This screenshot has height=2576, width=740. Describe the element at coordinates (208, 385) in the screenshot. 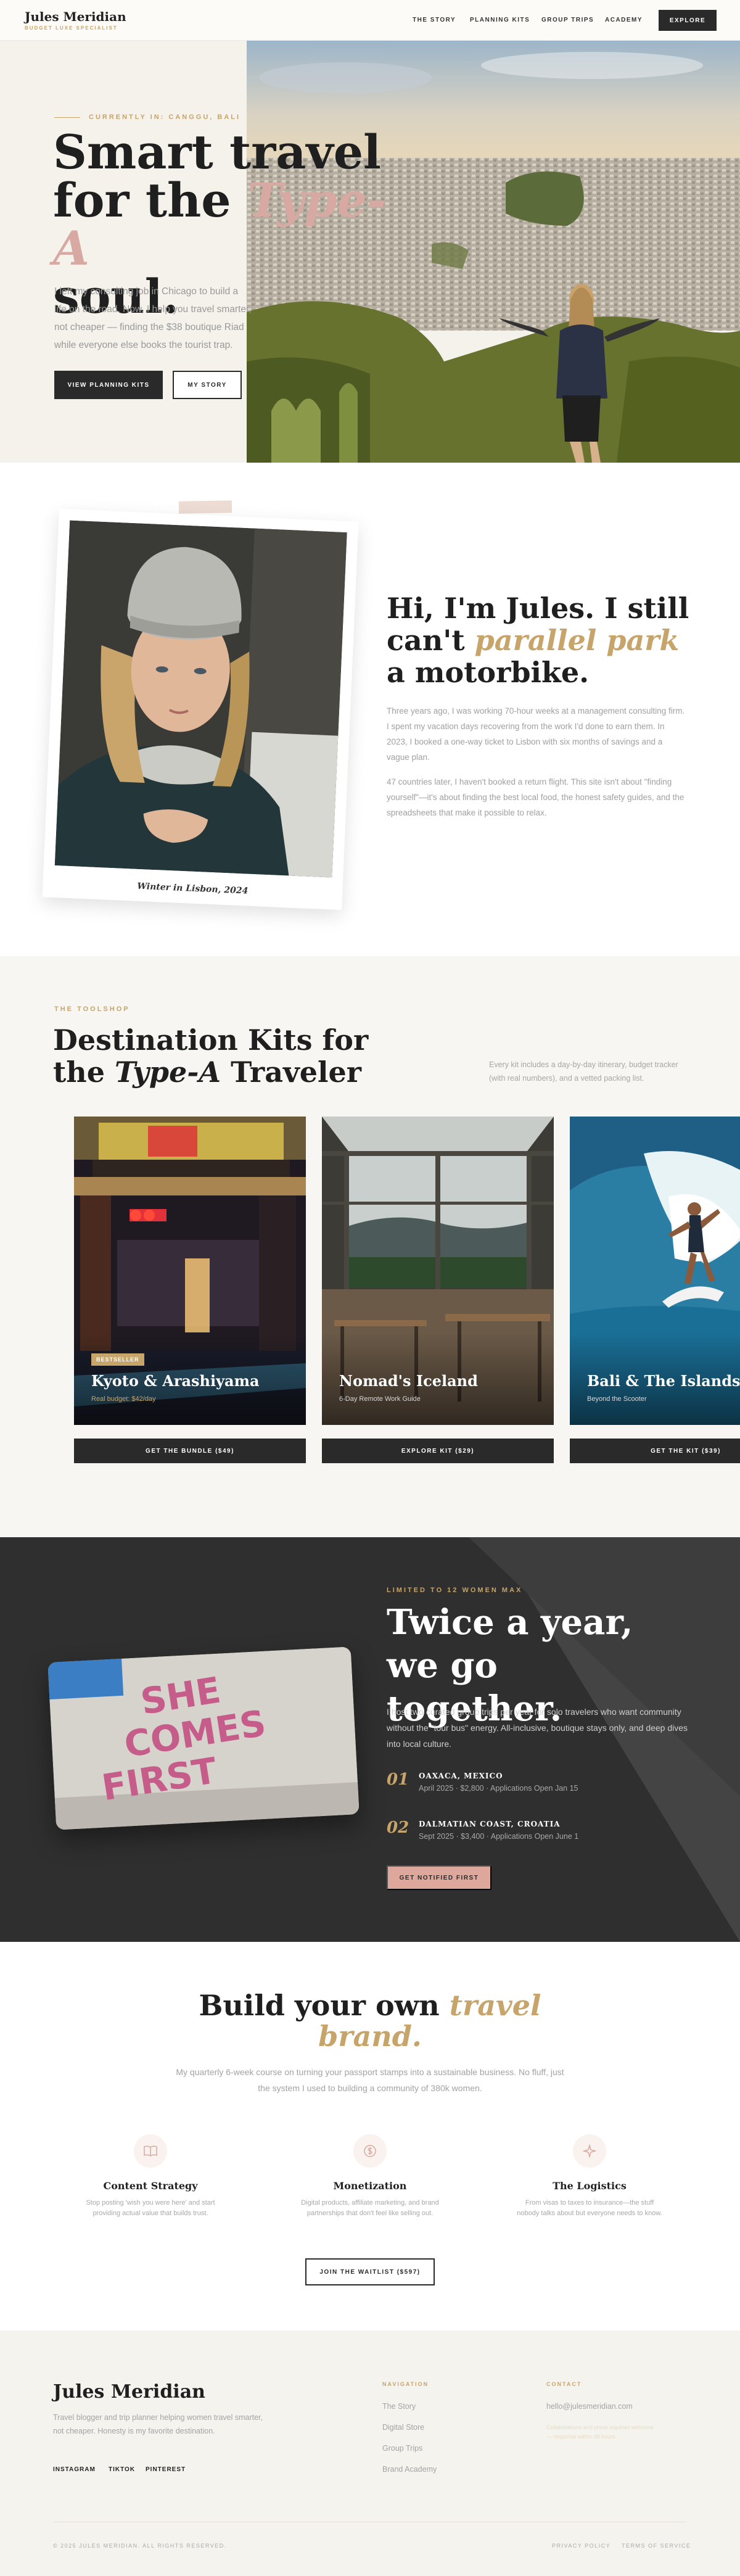

I see `my-story-button: MY STORY` at that location.